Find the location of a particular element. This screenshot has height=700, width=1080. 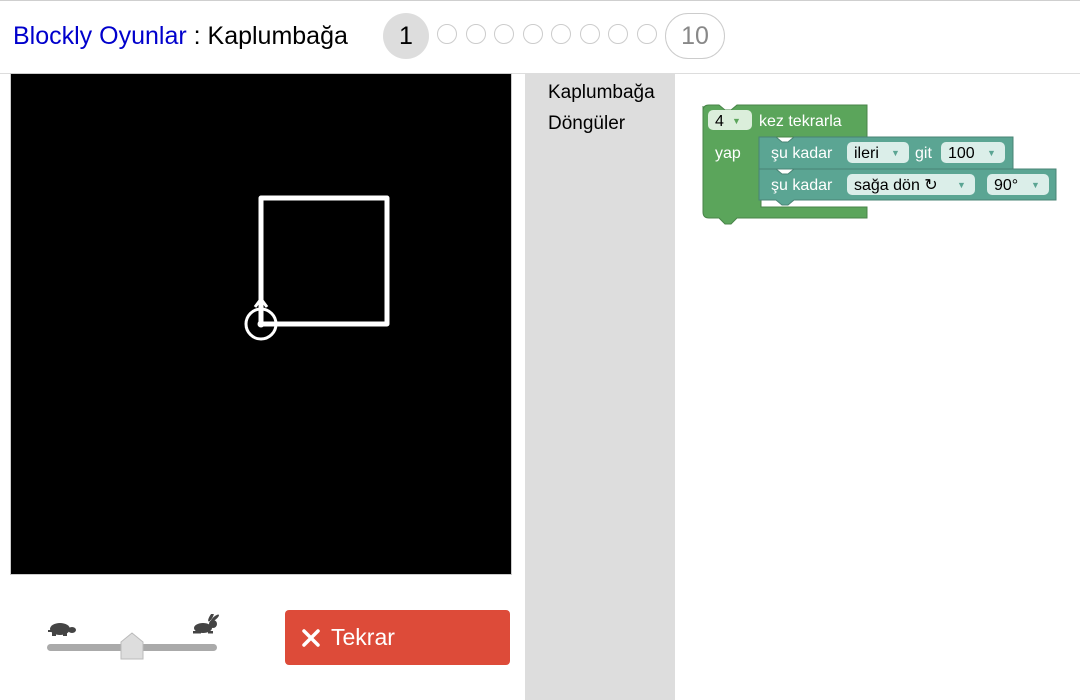

repeat-do-label: yap is located at coordinates (728, 153).